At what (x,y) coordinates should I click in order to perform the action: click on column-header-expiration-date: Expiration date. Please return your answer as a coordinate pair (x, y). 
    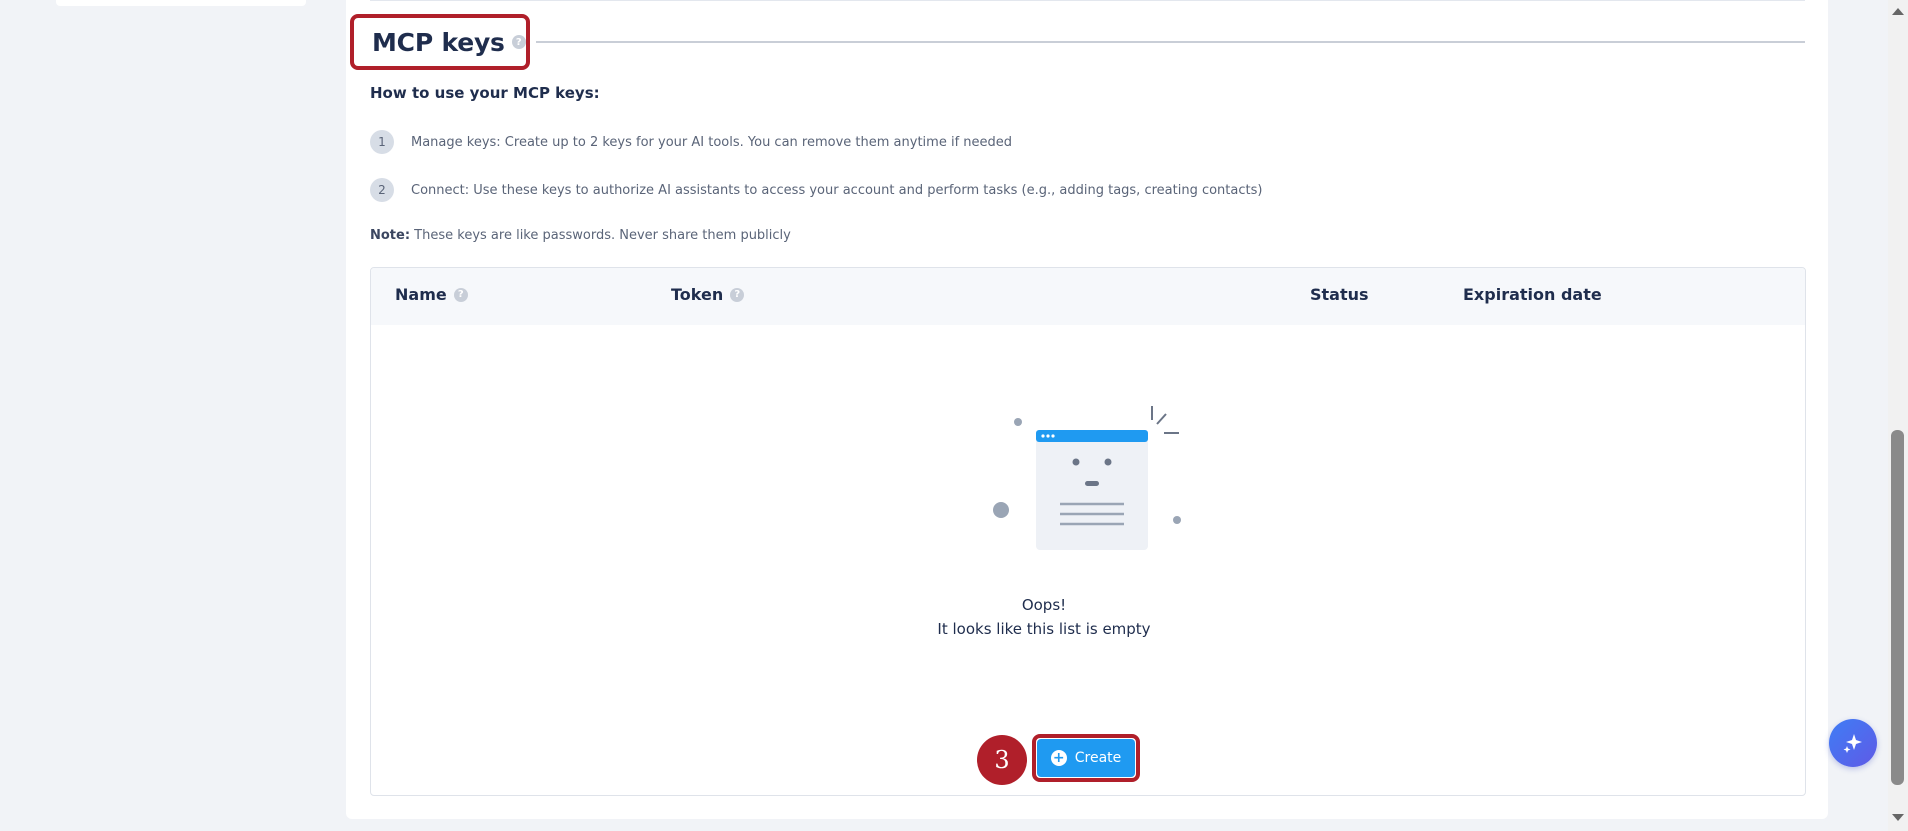
    Looking at the image, I should click on (1532, 294).